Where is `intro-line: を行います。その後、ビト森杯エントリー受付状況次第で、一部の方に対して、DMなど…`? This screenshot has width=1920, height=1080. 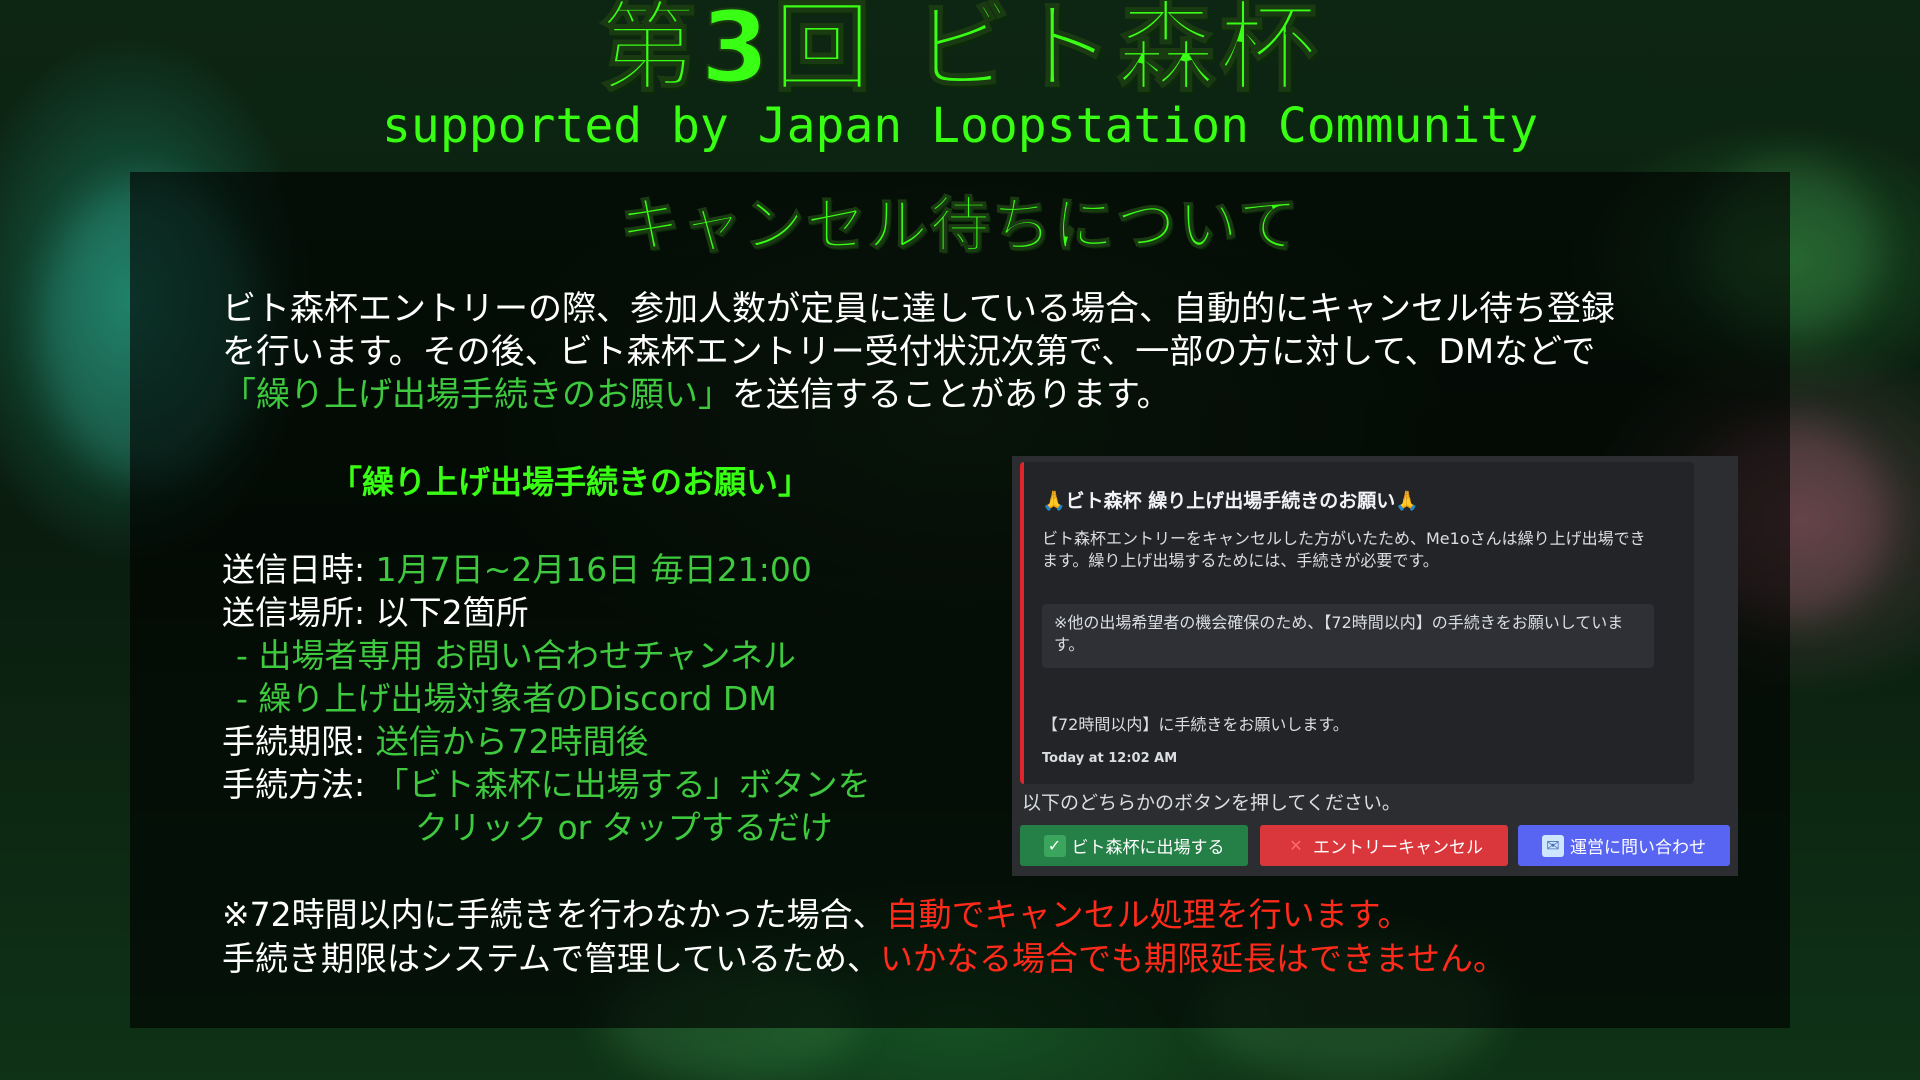 intro-line: を行います。その後、ビト森杯エントリー受付状況次第で、一部の方に対して、DMなど… is located at coordinates (909, 352).